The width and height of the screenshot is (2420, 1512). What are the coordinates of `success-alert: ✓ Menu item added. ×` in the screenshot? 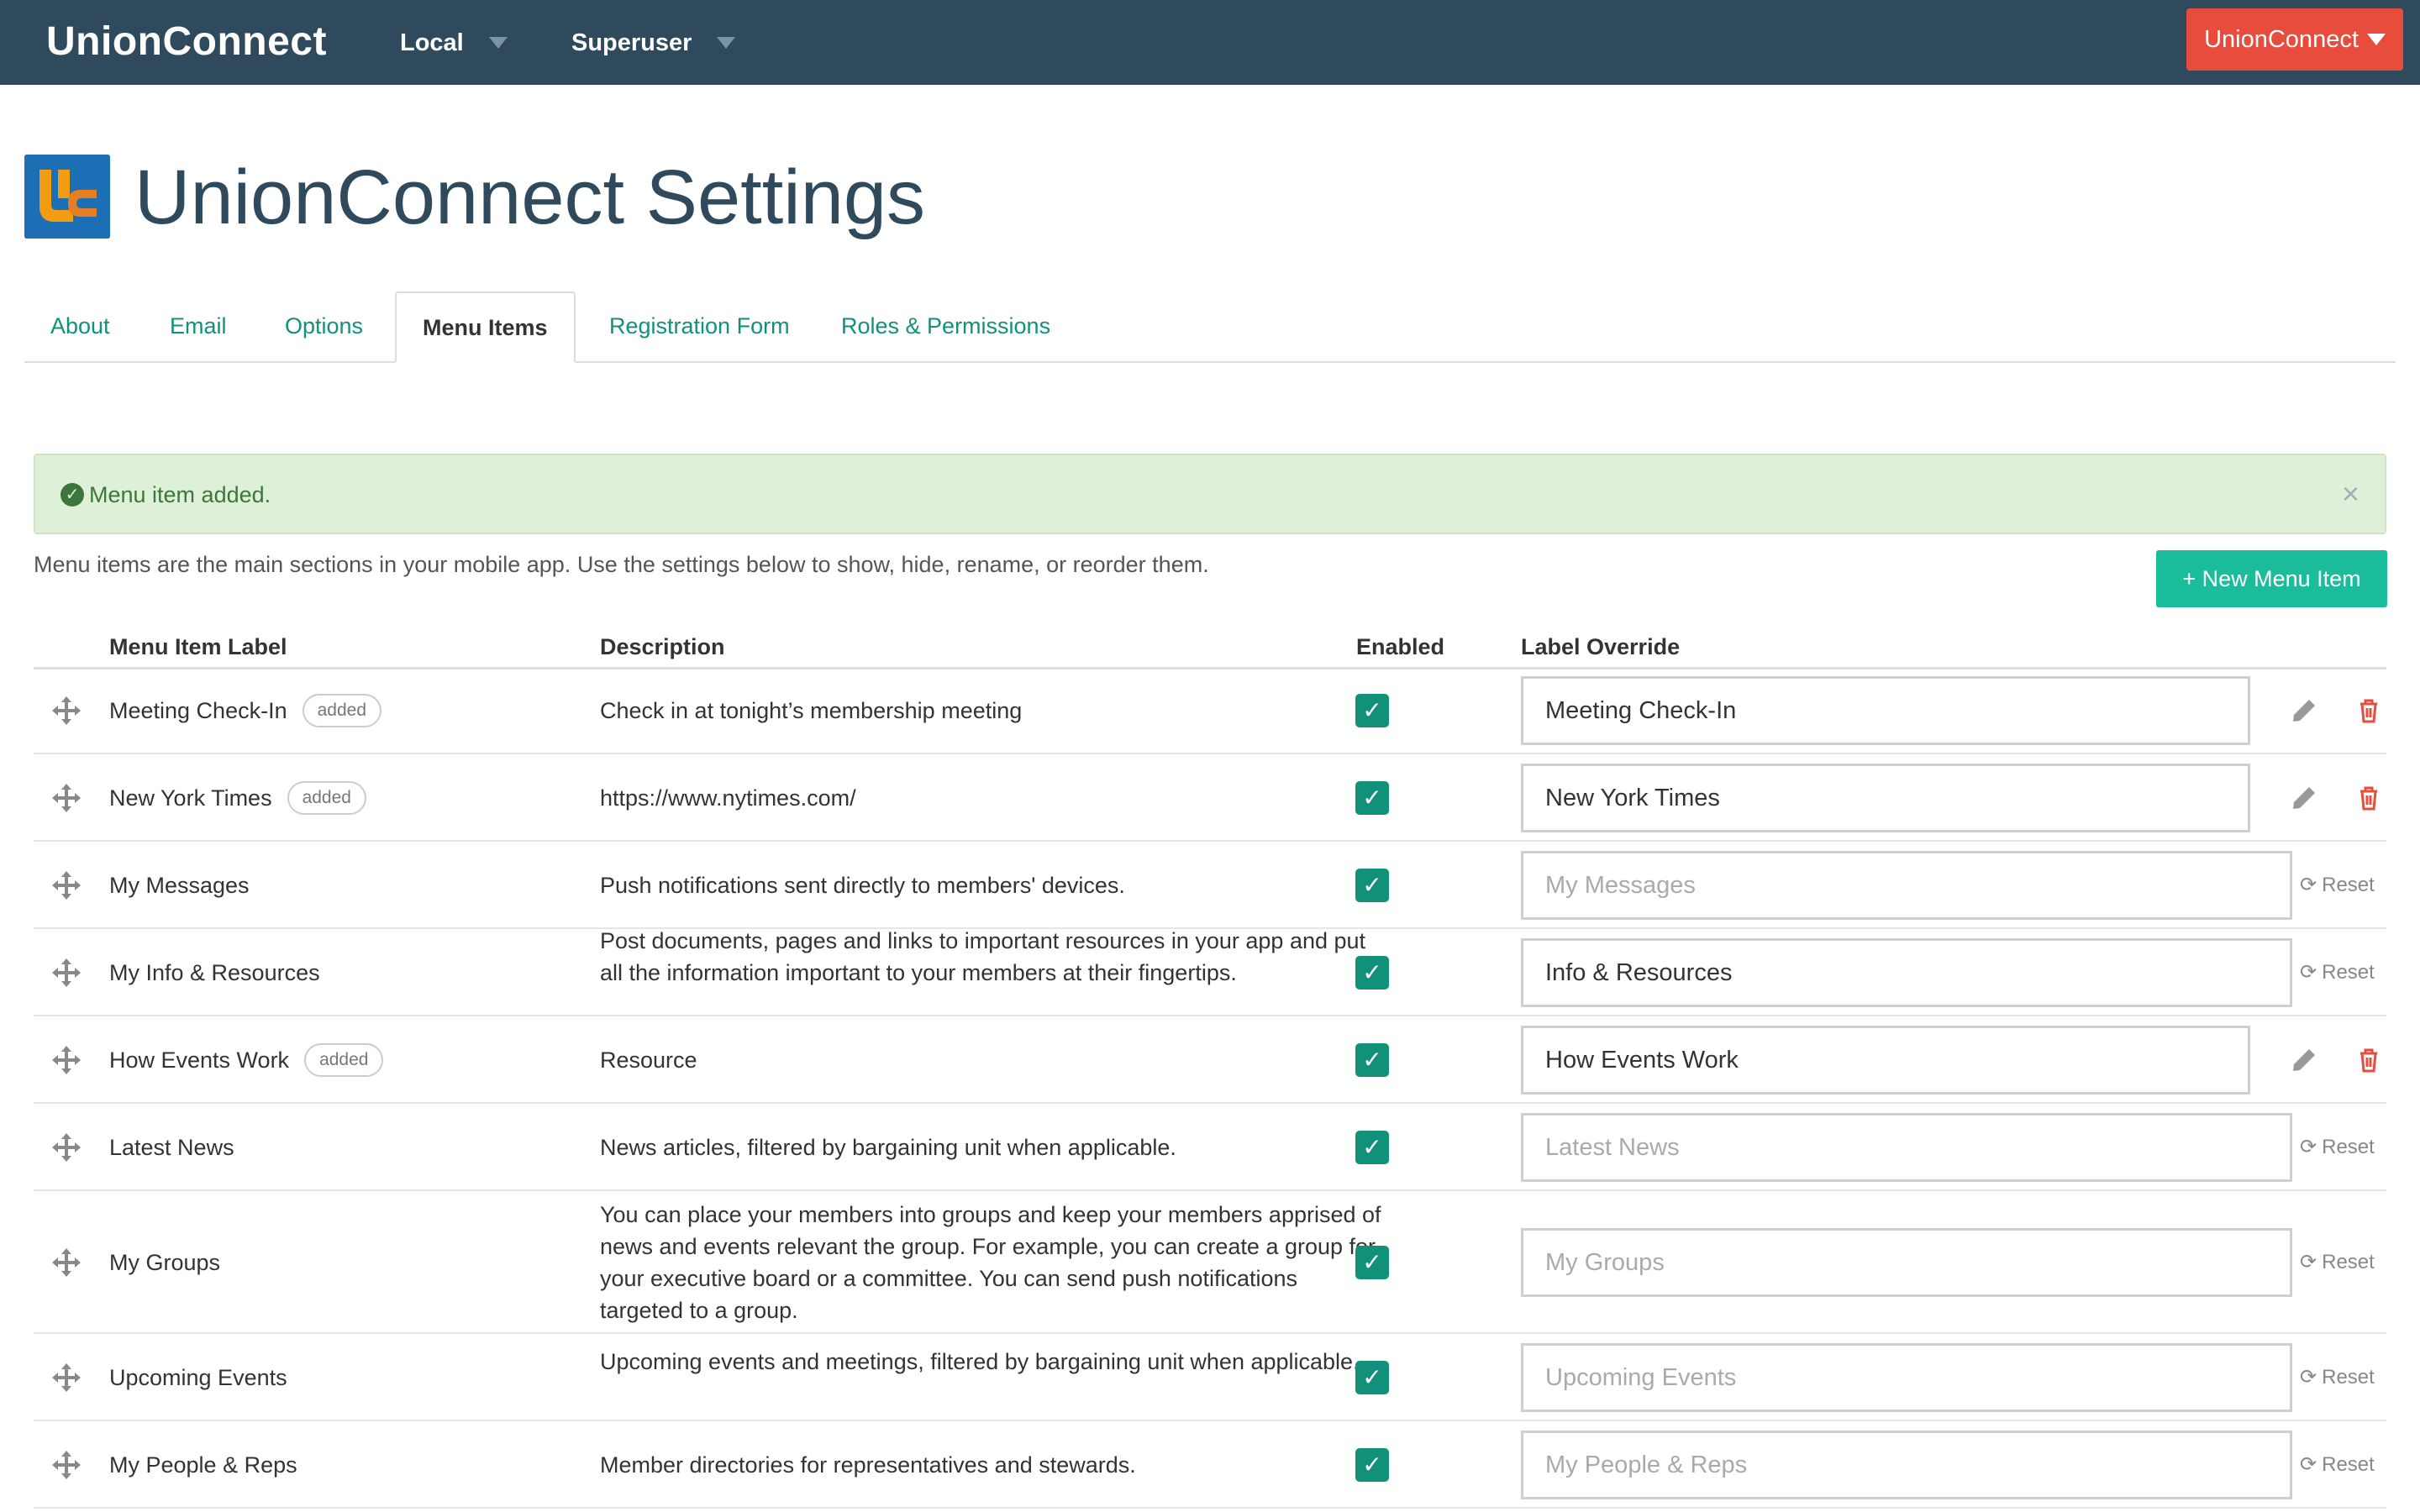 It's located at (1210, 494).